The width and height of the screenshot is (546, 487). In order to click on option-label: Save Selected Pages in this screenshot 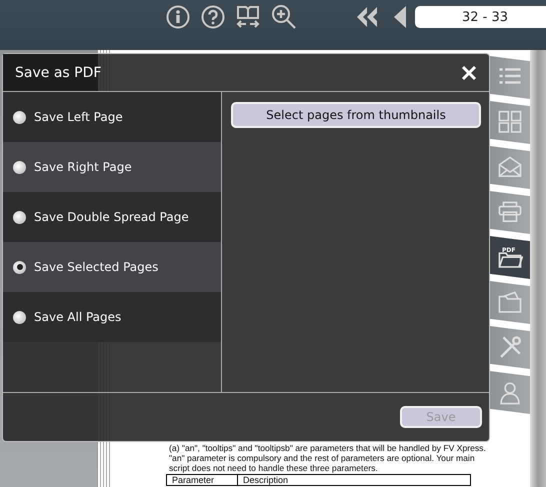, I will do `click(96, 267)`.